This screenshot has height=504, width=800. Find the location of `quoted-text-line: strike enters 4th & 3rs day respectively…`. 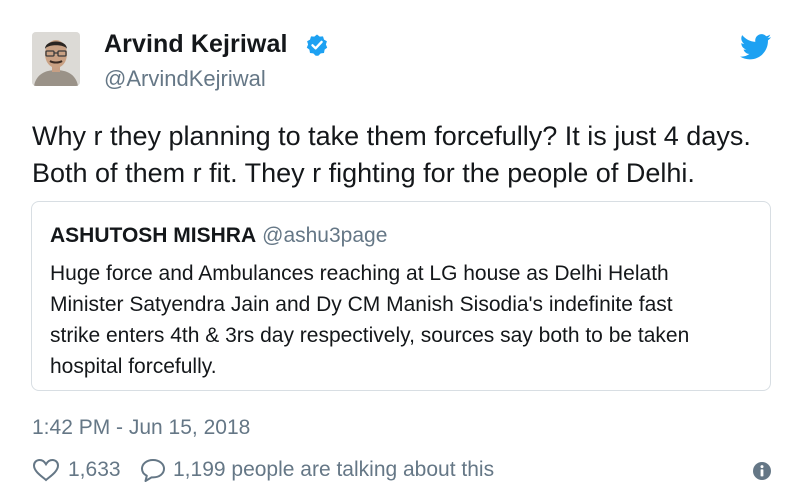

quoted-text-line: strike enters 4th & 3rs day respectively… is located at coordinates (370, 335).